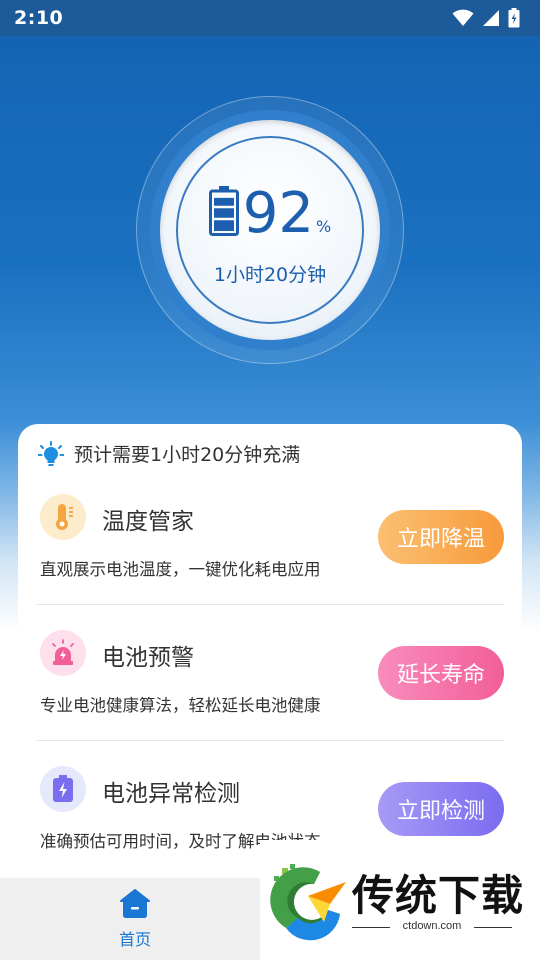  Describe the element at coordinates (63, 789) in the screenshot. I see `battery-bolt-icon` at that location.